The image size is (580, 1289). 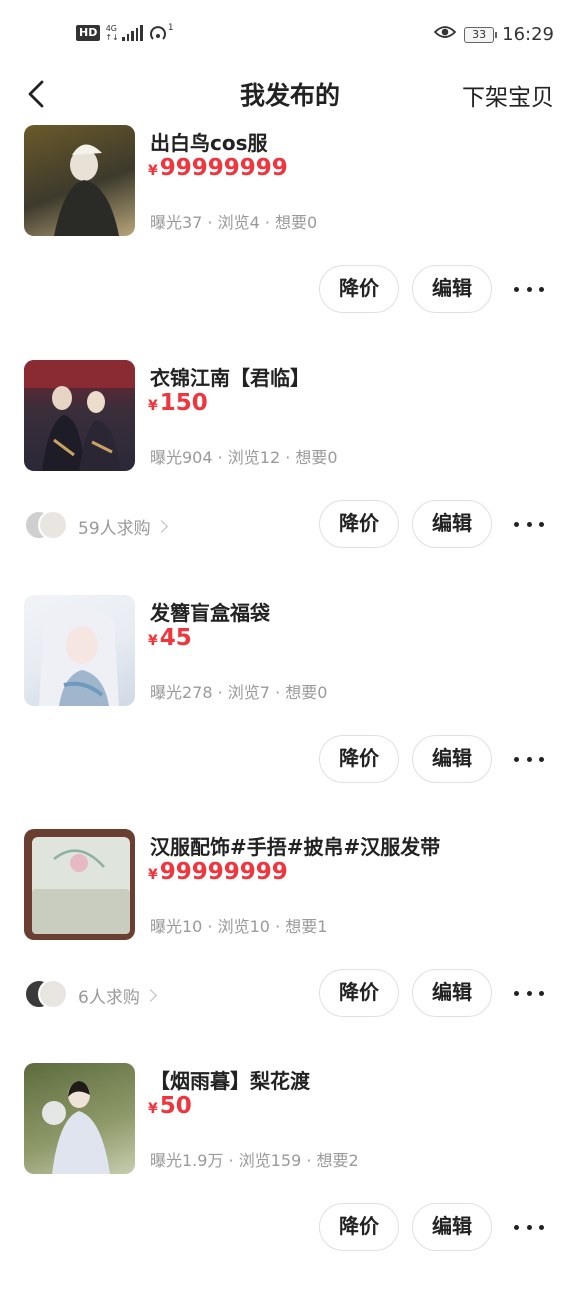 What do you see at coordinates (290, 94) in the screenshot?
I see `navigation-header: 我发布的 下架宝贝` at bounding box center [290, 94].